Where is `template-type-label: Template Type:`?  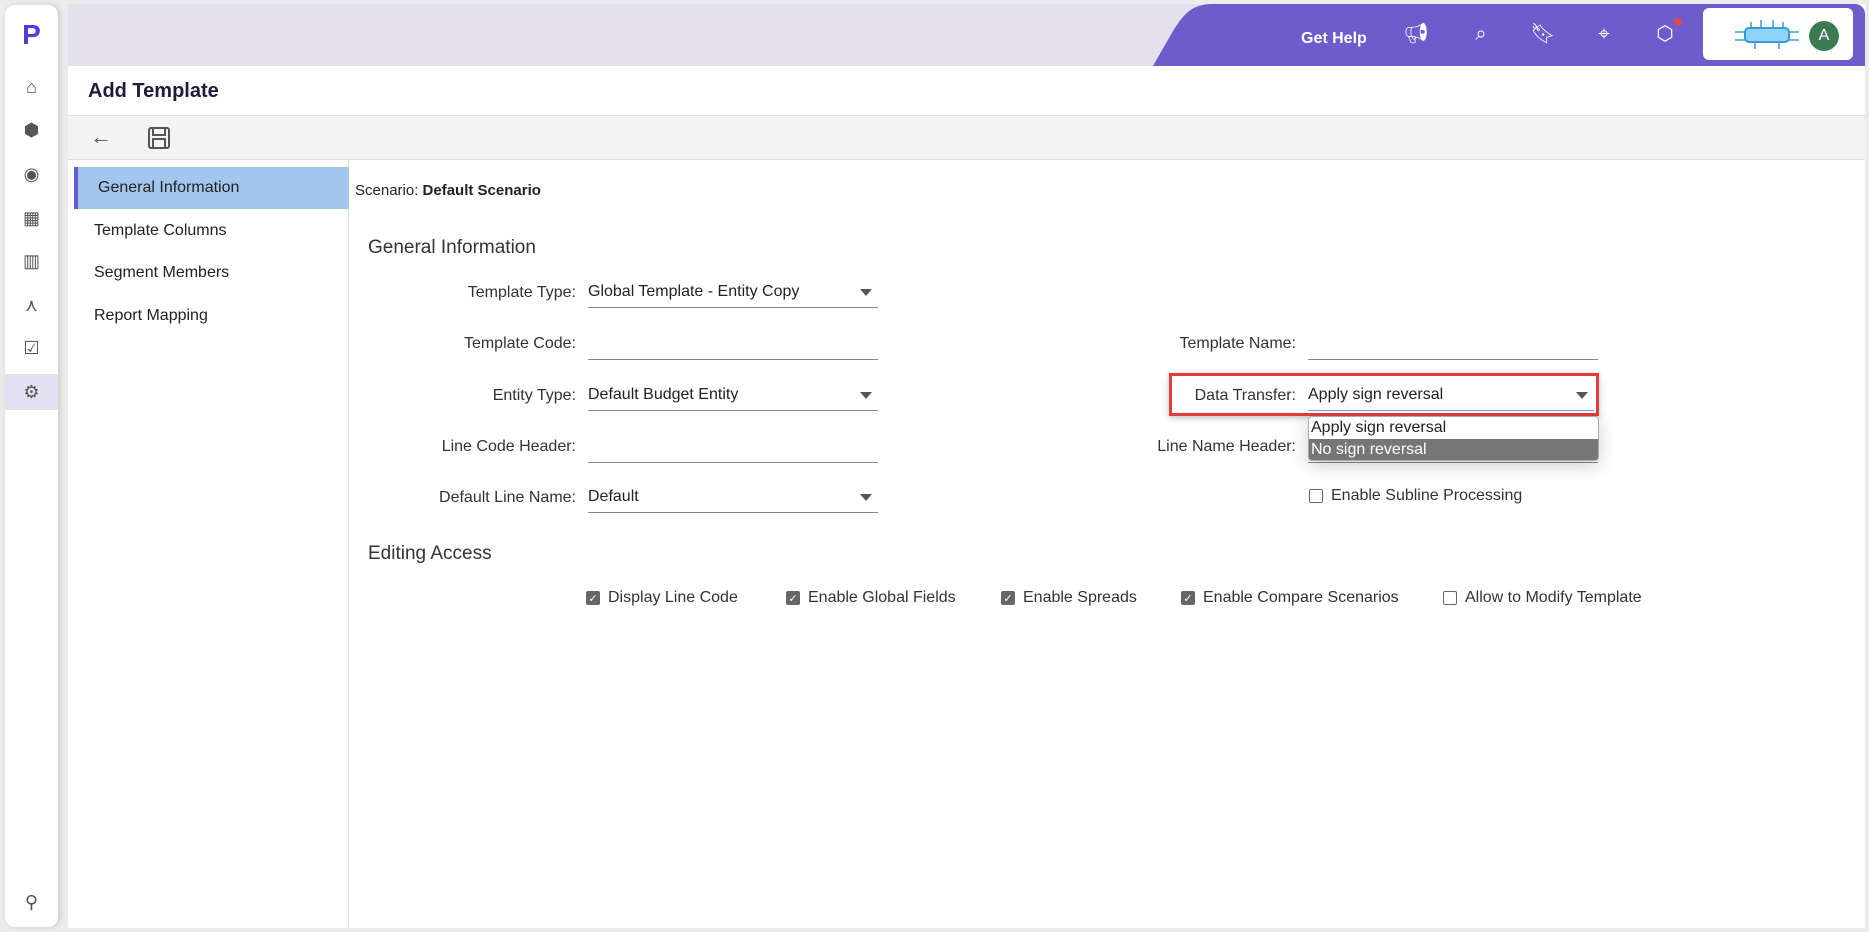 template-type-label: Template Type: is located at coordinates (521, 292).